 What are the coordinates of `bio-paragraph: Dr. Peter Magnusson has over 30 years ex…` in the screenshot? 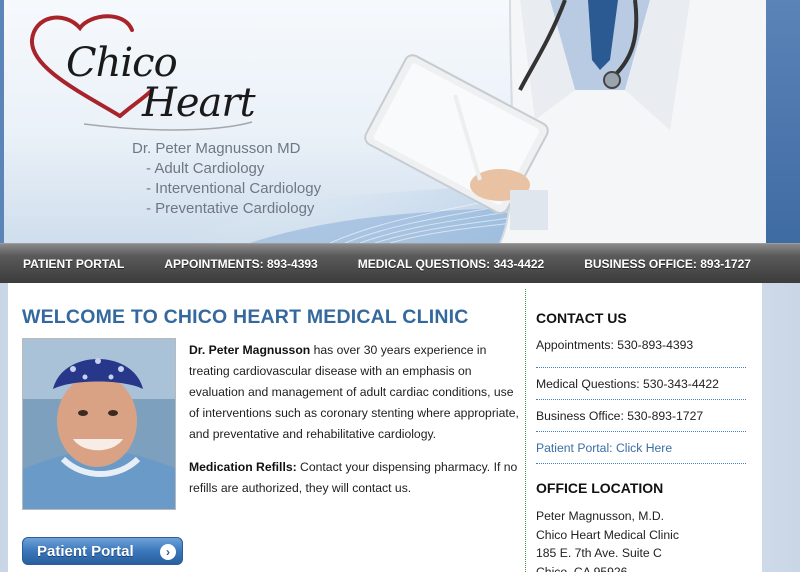 It's located at (354, 392).